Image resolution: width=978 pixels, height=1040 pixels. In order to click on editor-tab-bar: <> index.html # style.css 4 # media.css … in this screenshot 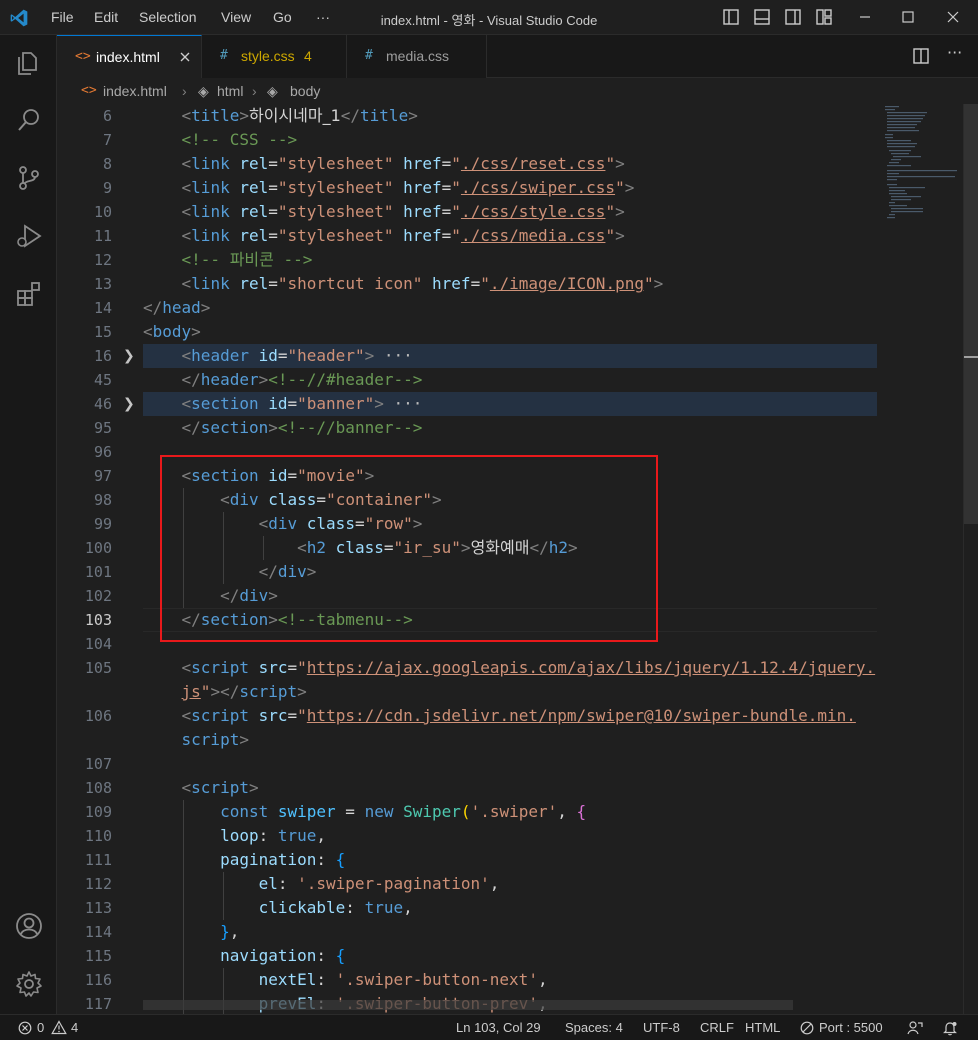, I will do `click(517, 56)`.